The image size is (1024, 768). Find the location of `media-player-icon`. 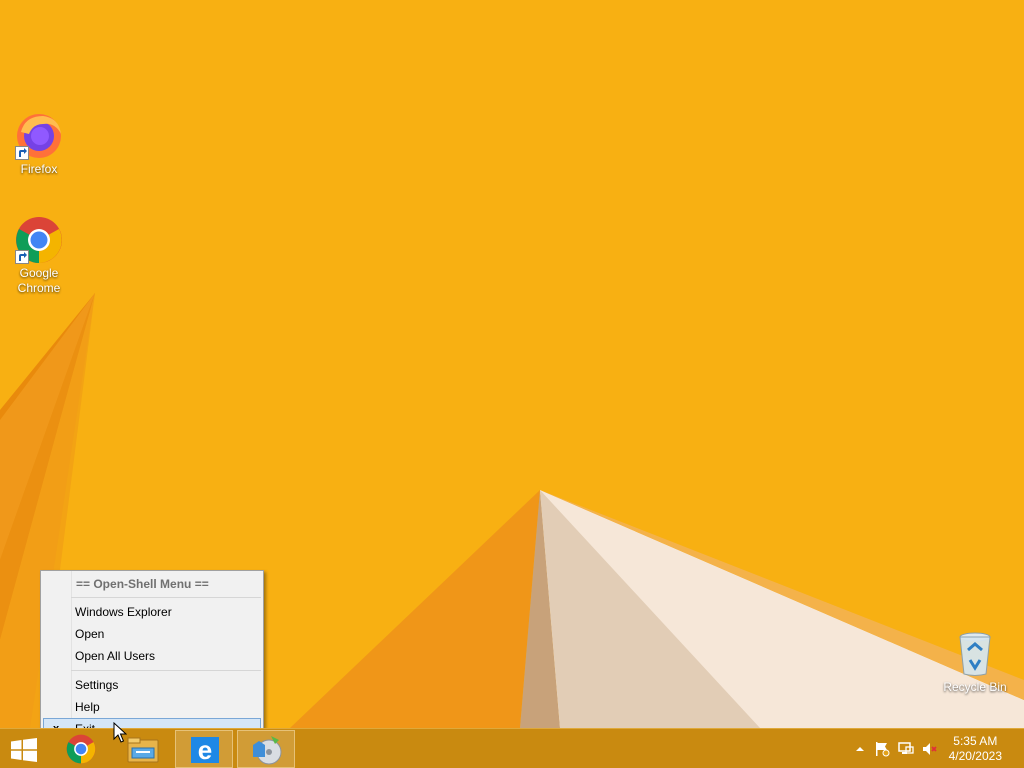

media-player-icon is located at coordinates (267, 750).